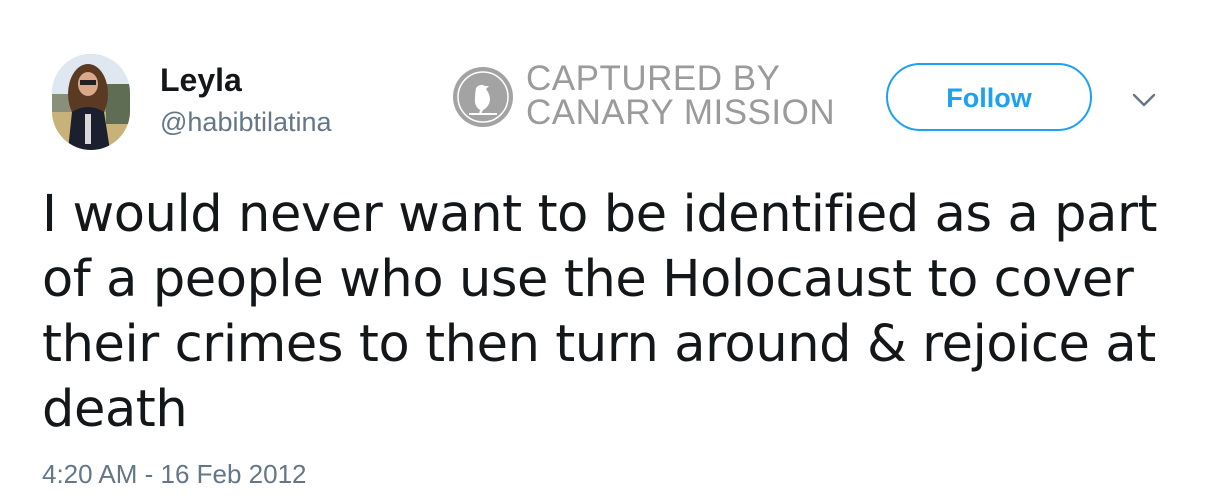 The height and width of the screenshot is (503, 1218). I want to click on avatar, so click(91, 102).